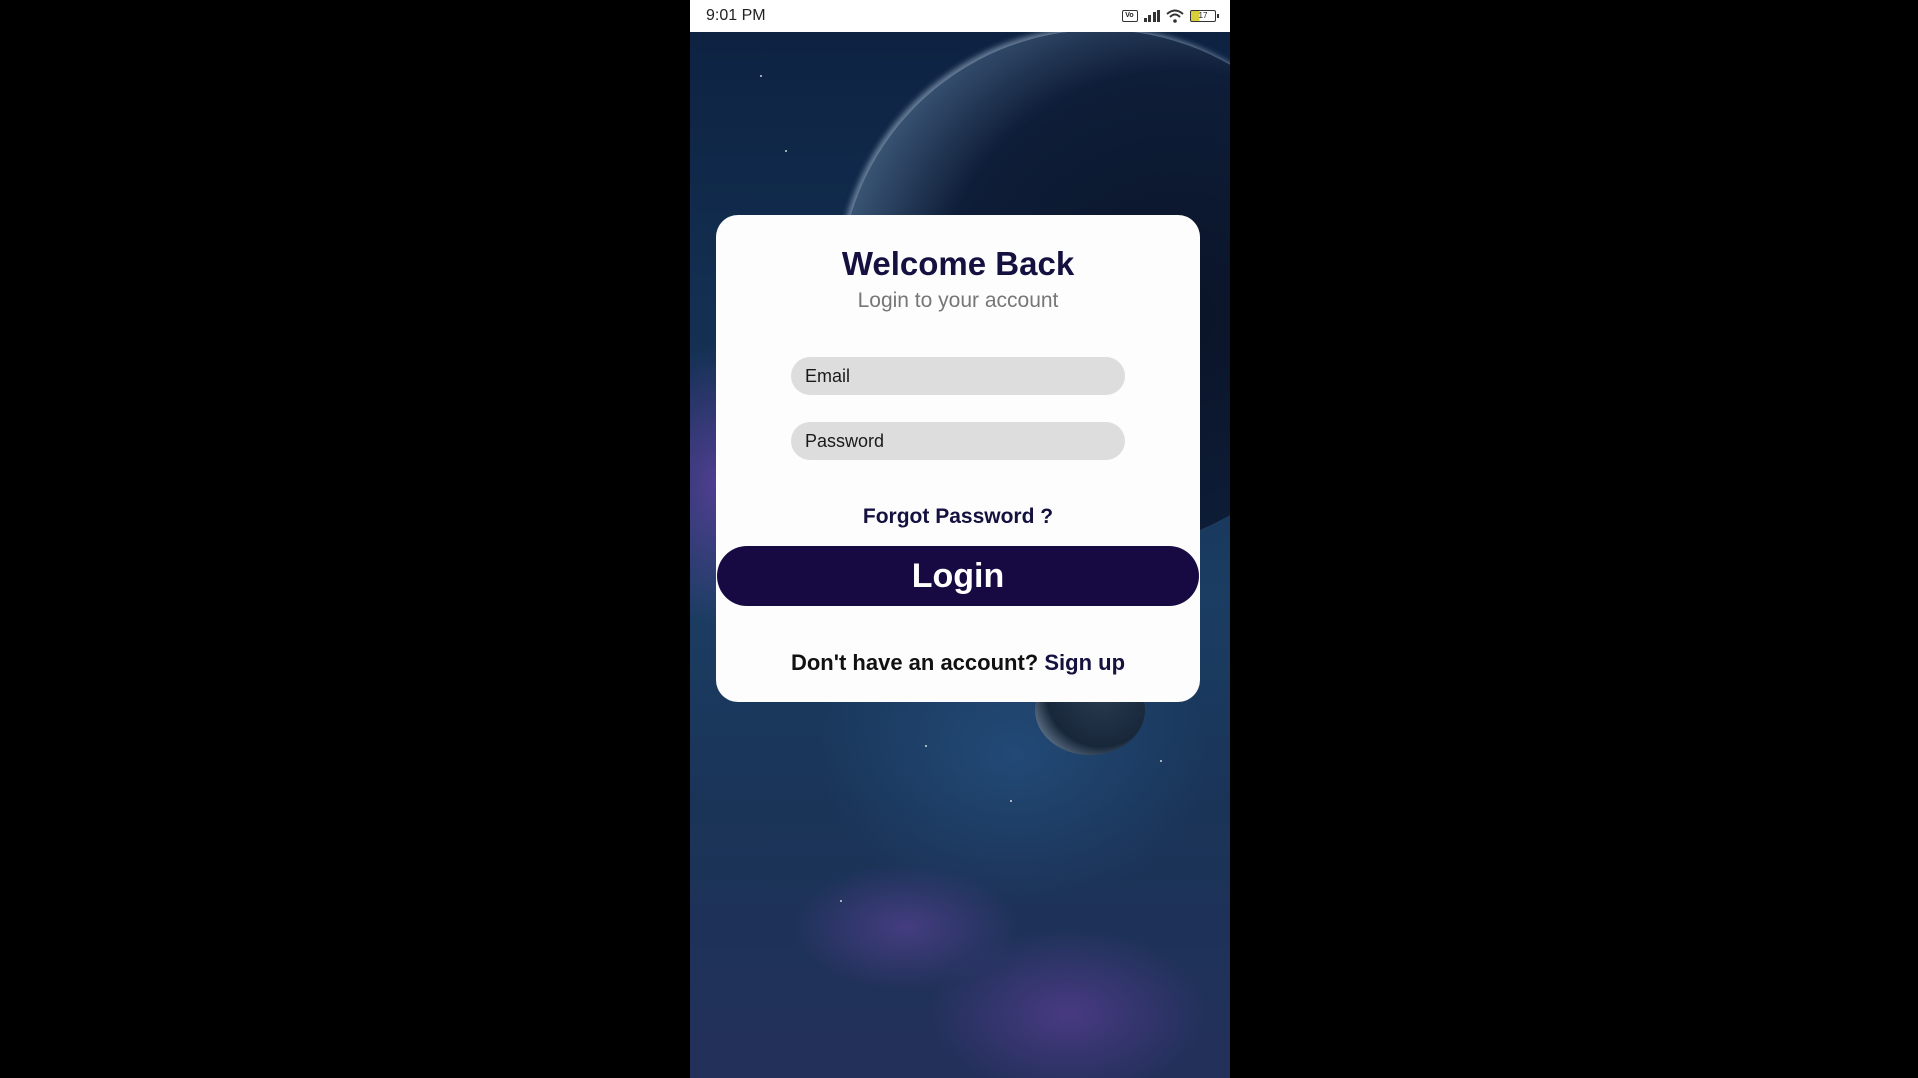  I want to click on email-field, so click(958, 376).